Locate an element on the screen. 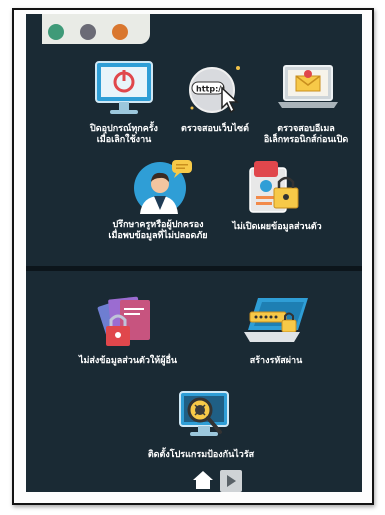 The image size is (385, 515). url-text: http:// is located at coordinates (210, 89).